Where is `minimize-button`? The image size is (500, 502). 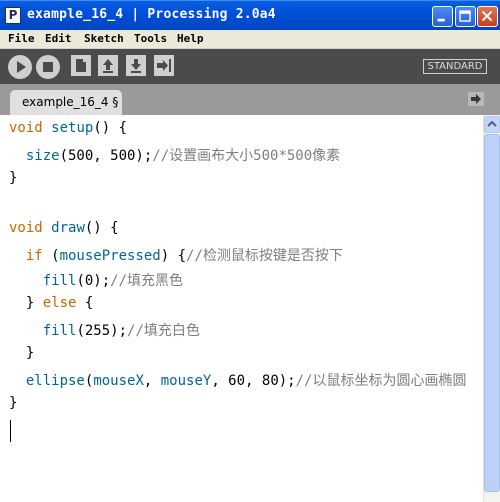
minimize-button is located at coordinates (442, 16).